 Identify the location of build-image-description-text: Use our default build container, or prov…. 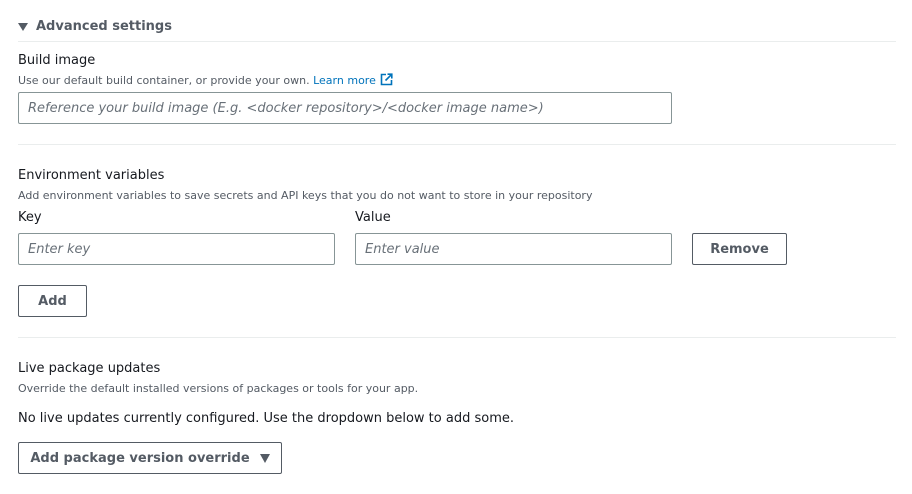
(164, 80).